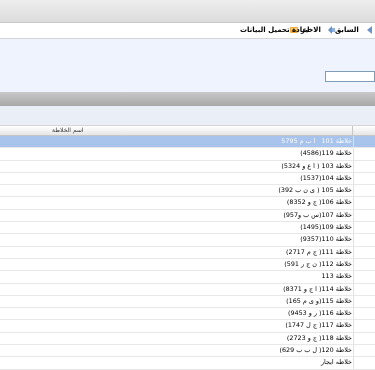 The image size is (375, 370). Describe the element at coordinates (187, 31) in the screenshot. I see `toolbar: السابق الاخير اعادة تحميل البيانات` at that location.